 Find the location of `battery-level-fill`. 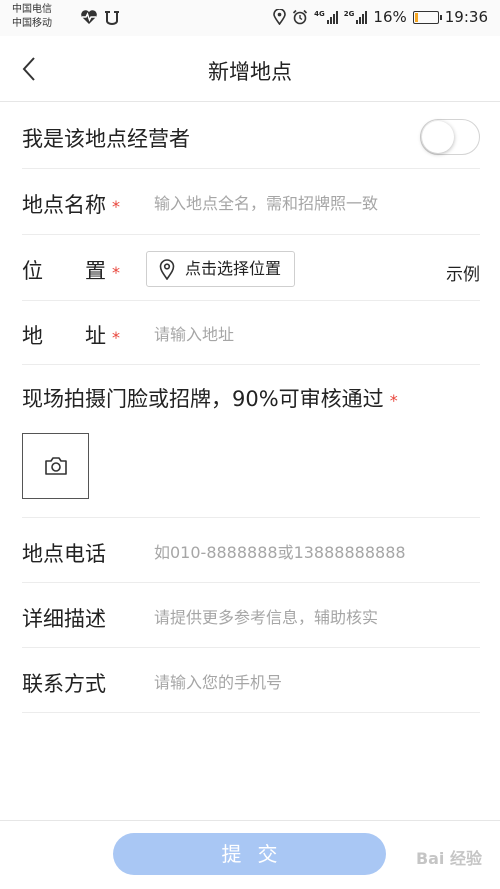

battery-level-fill is located at coordinates (416, 17).